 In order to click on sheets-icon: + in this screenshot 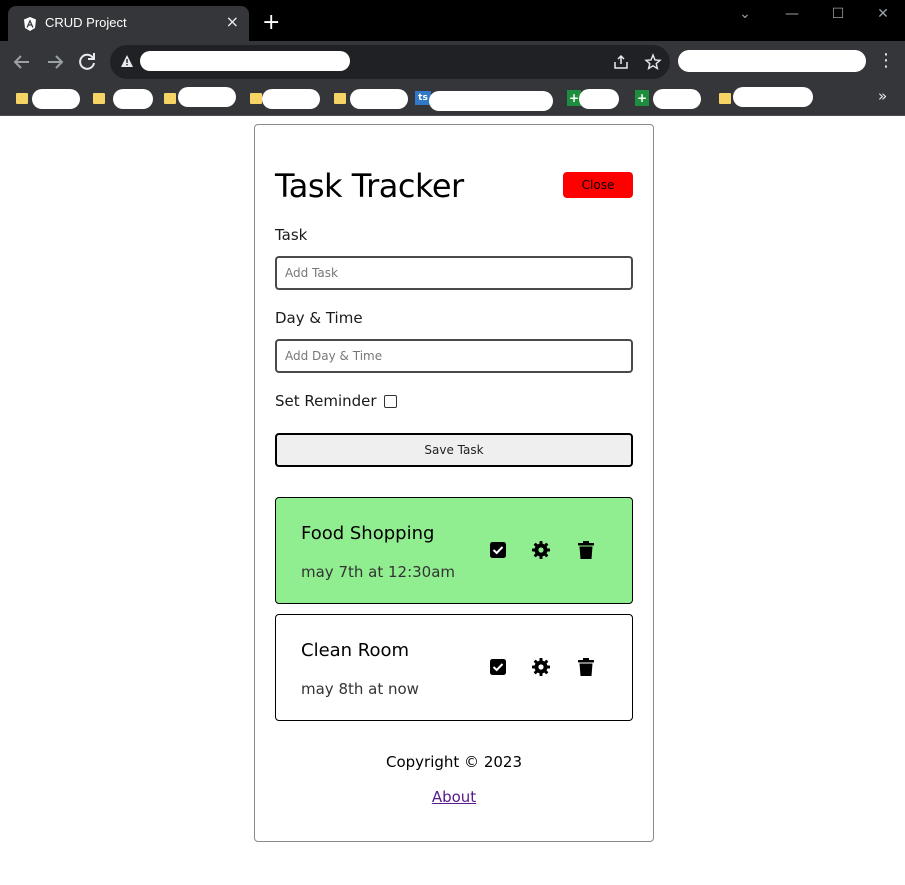, I will do `click(642, 98)`.